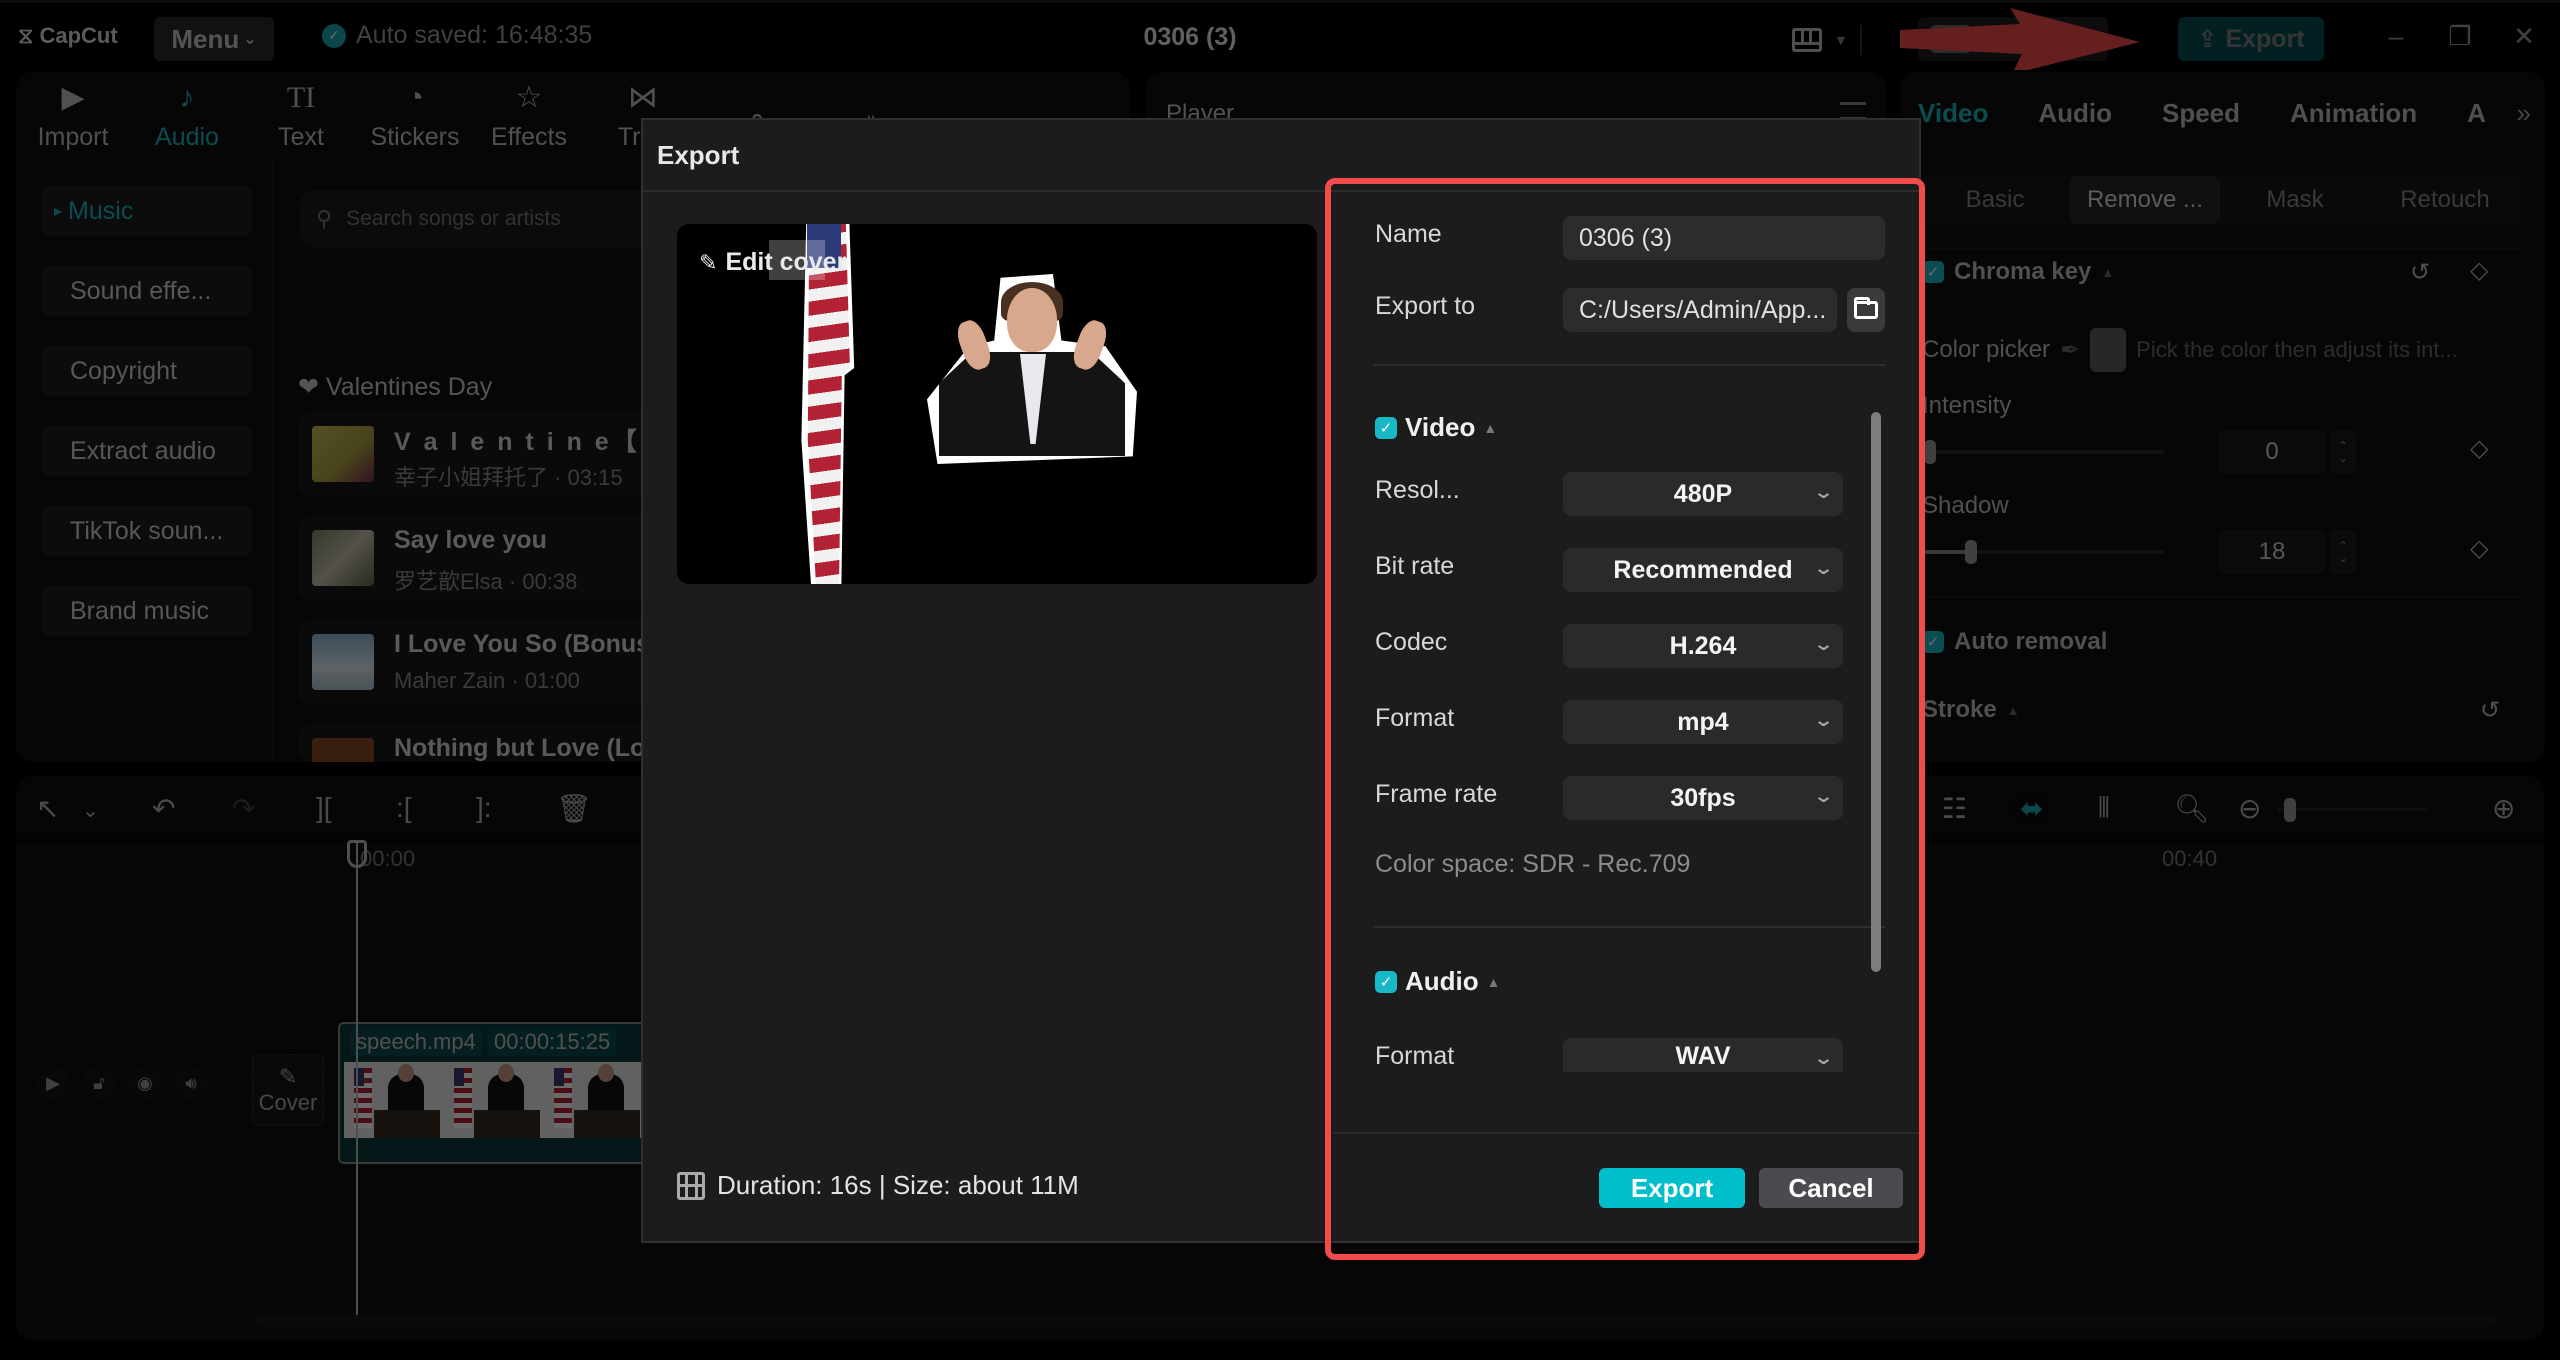 The width and height of the screenshot is (2560, 1360). What do you see at coordinates (1386, 981) in the screenshot?
I see `audio-checkbox: ✓` at bounding box center [1386, 981].